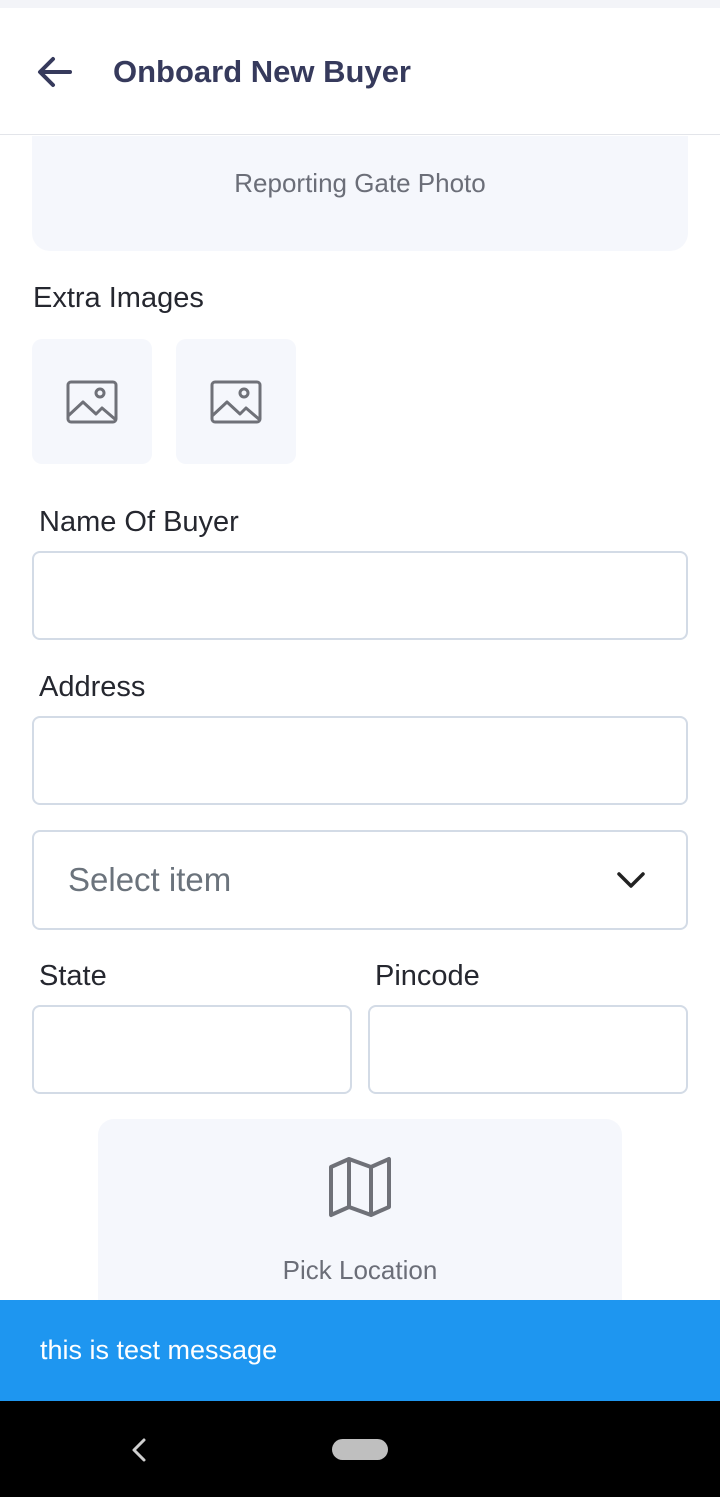 This screenshot has height=1497, width=720. I want to click on name-of-buyer-field, so click(360, 595).